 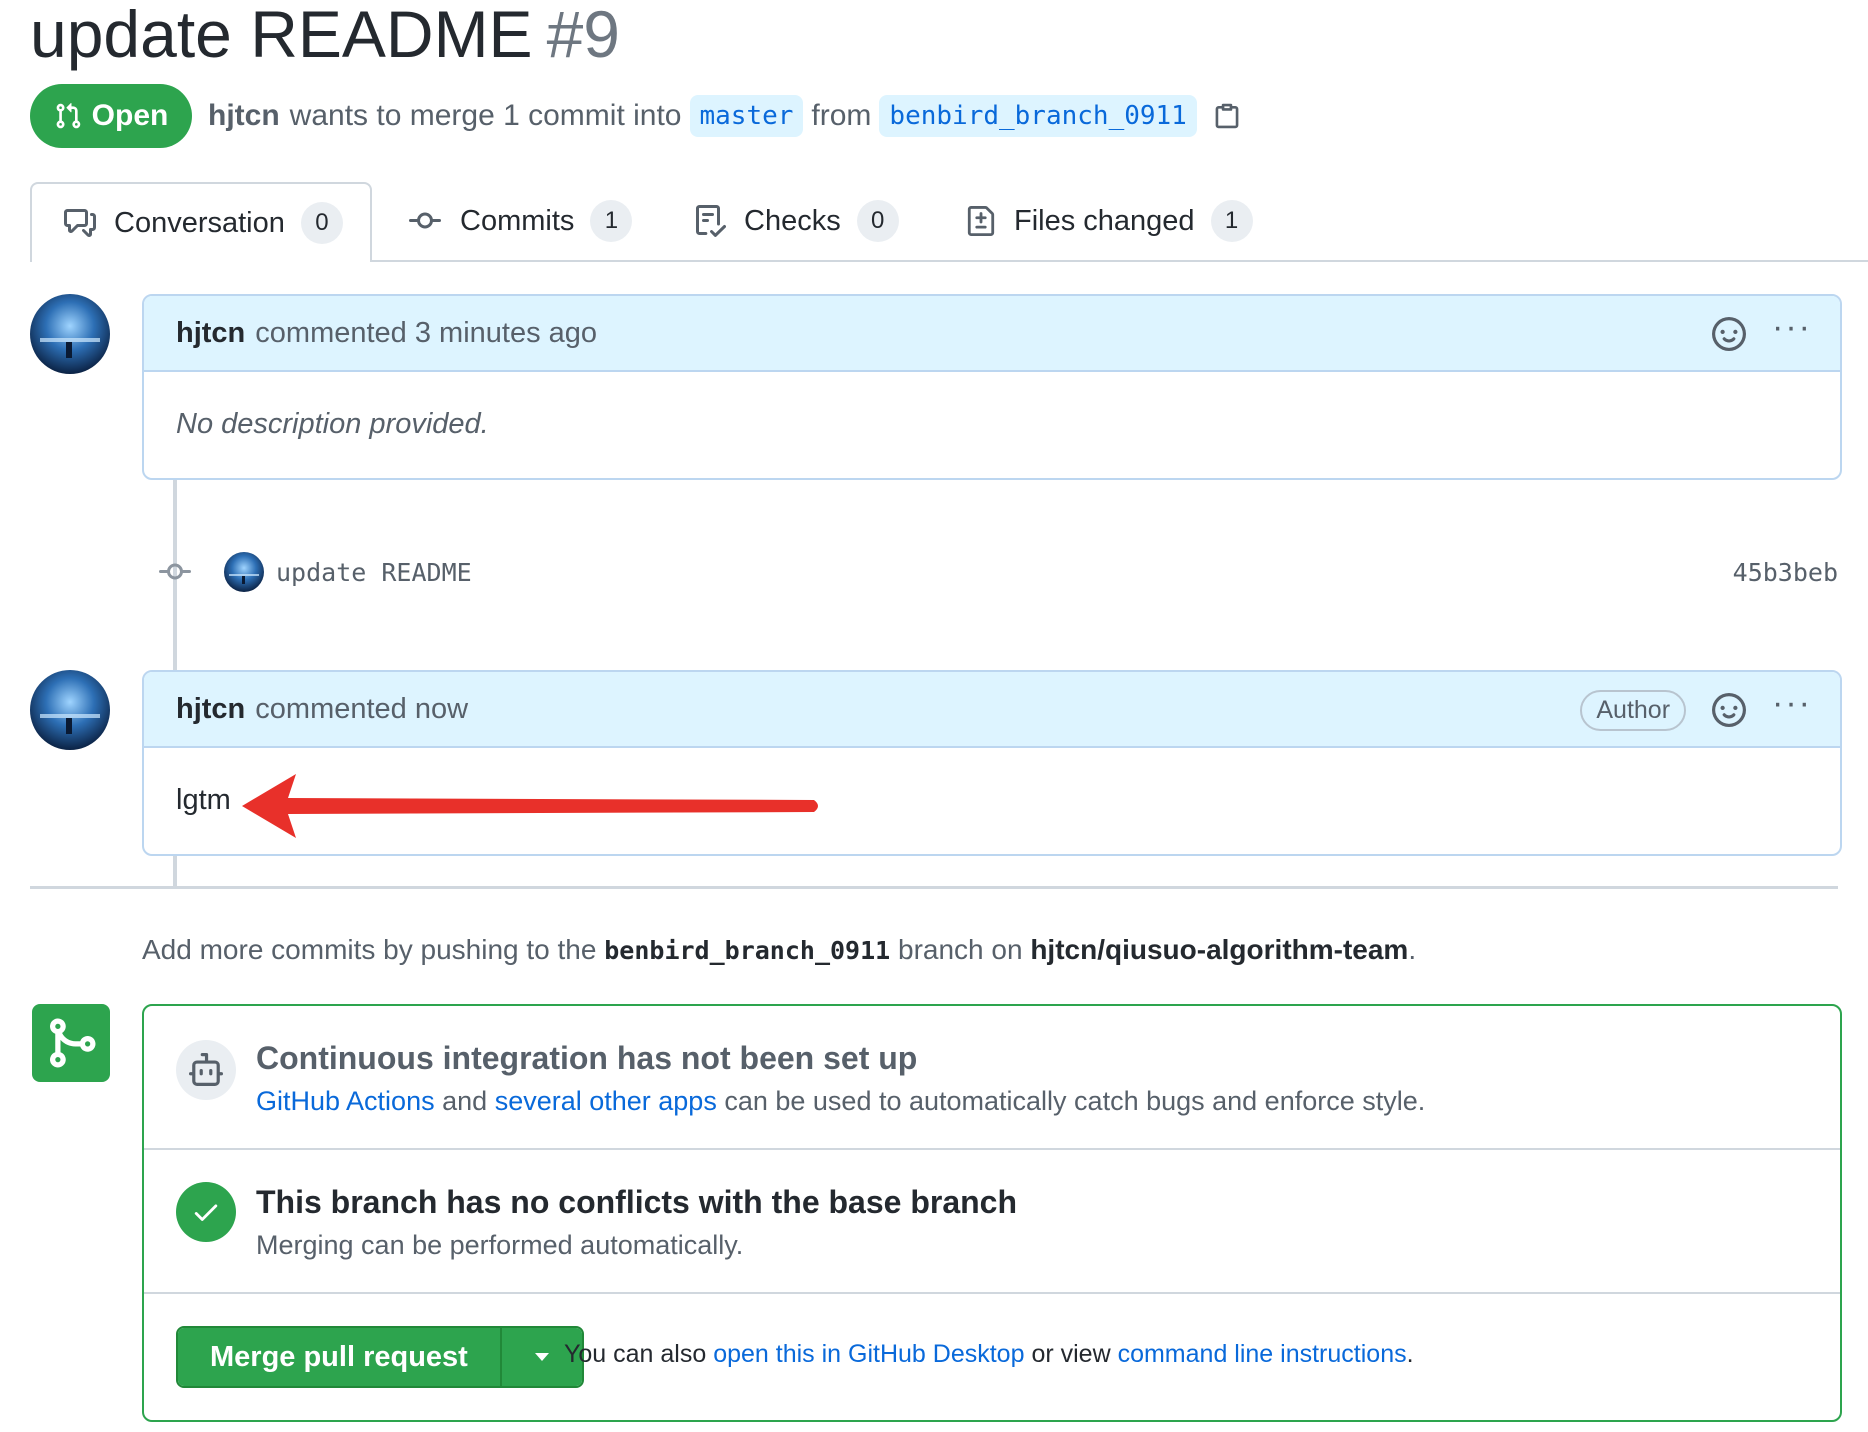 I want to click on alt-prefix: You can also, so click(x=635, y=1354).